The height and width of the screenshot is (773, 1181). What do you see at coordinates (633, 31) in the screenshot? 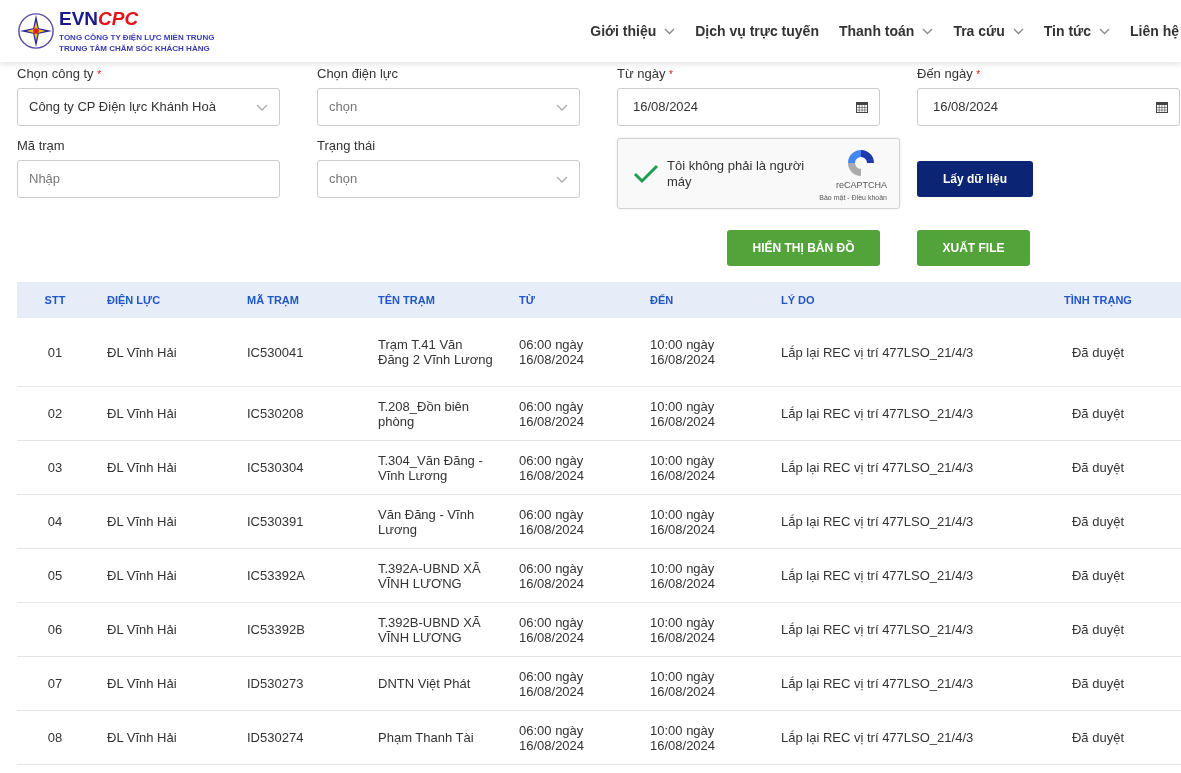
I see `nav-link: Giới thiệu` at bounding box center [633, 31].